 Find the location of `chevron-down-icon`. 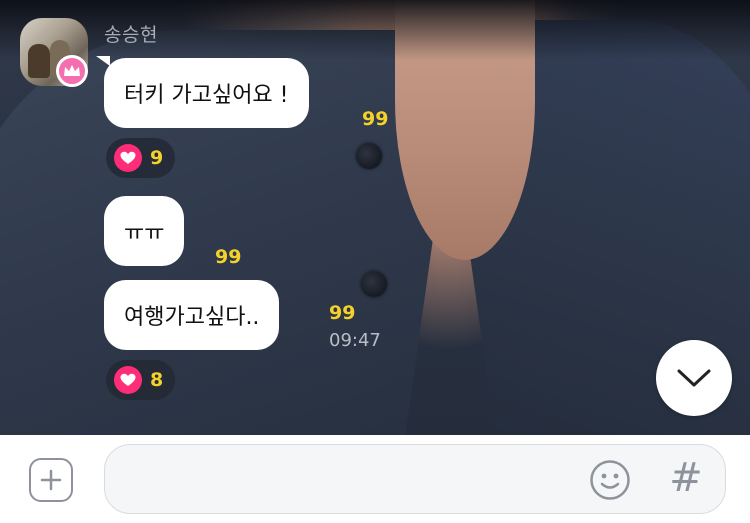

chevron-down-icon is located at coordinates (694, 378).